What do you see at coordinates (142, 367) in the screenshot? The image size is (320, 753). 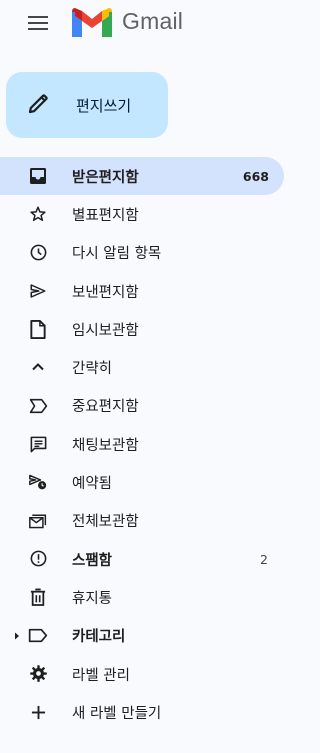 I see `sidebar-item-less: 간략히` at bounding box center [142, 367].